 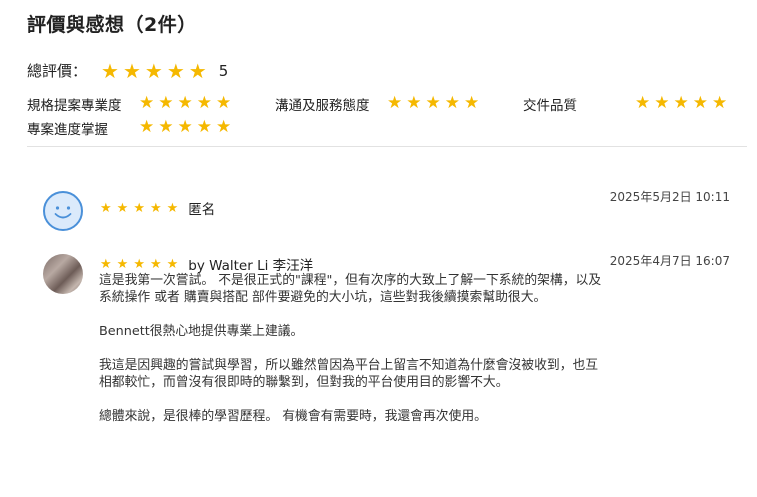 I want to click on criterion-label: 規格提案專業度, so click(x=74, y=106).